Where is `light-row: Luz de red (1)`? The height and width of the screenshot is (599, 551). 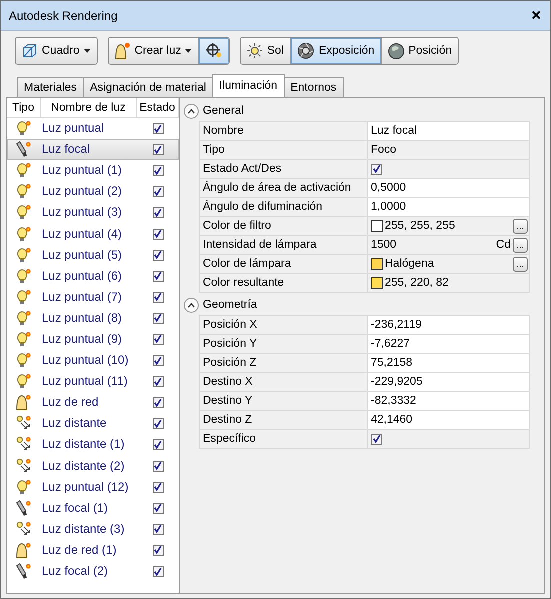
light-row: Luz de red (1) is located at coordinates (93, 550).